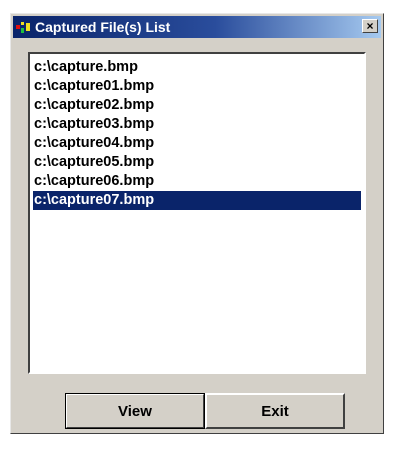  Describe the element at coordinates (197, 27) in the screenshot. I see `title-bar: Captured File(s) List ×` at that location.